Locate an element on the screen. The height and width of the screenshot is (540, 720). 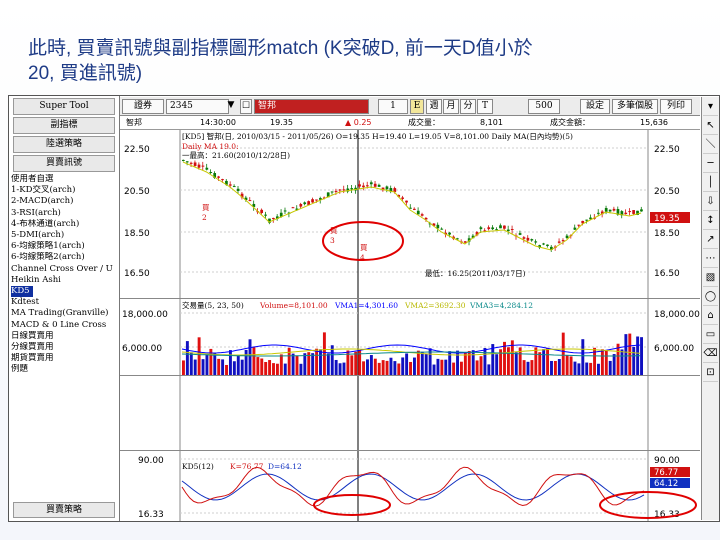
period-week-button: 週 is located at coordinates (434, 106).